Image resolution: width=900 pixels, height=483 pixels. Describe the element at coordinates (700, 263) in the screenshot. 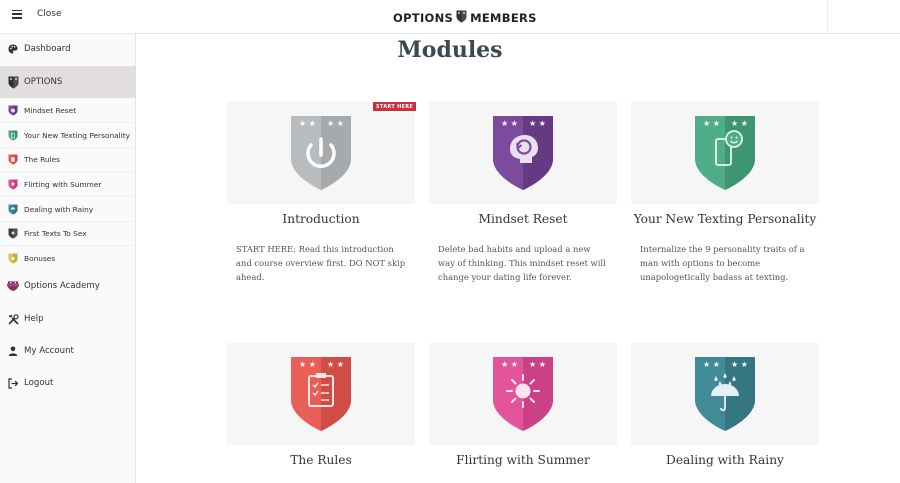

I see `module-card-desc-line: man with options to become` at that location.